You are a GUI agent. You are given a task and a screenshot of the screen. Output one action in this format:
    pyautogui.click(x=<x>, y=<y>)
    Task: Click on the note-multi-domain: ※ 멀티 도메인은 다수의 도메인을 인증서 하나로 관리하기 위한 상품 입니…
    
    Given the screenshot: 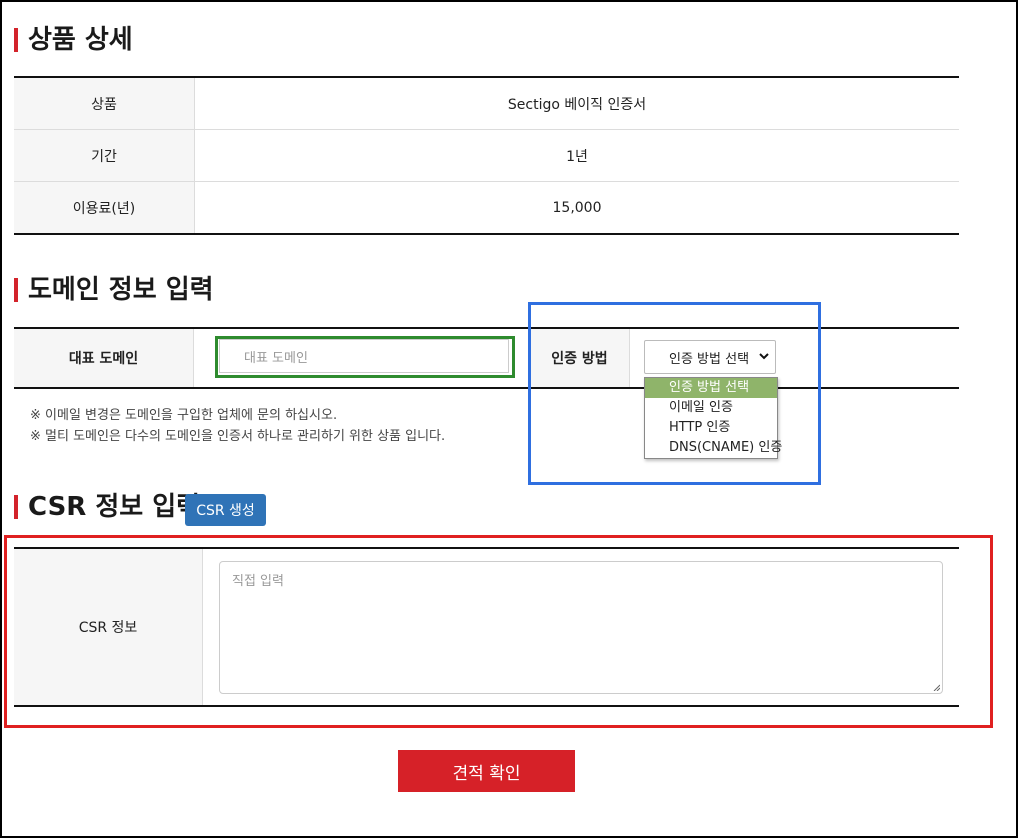 What is the action you would take?
    pyautogui.click(x=238, y=436)
    